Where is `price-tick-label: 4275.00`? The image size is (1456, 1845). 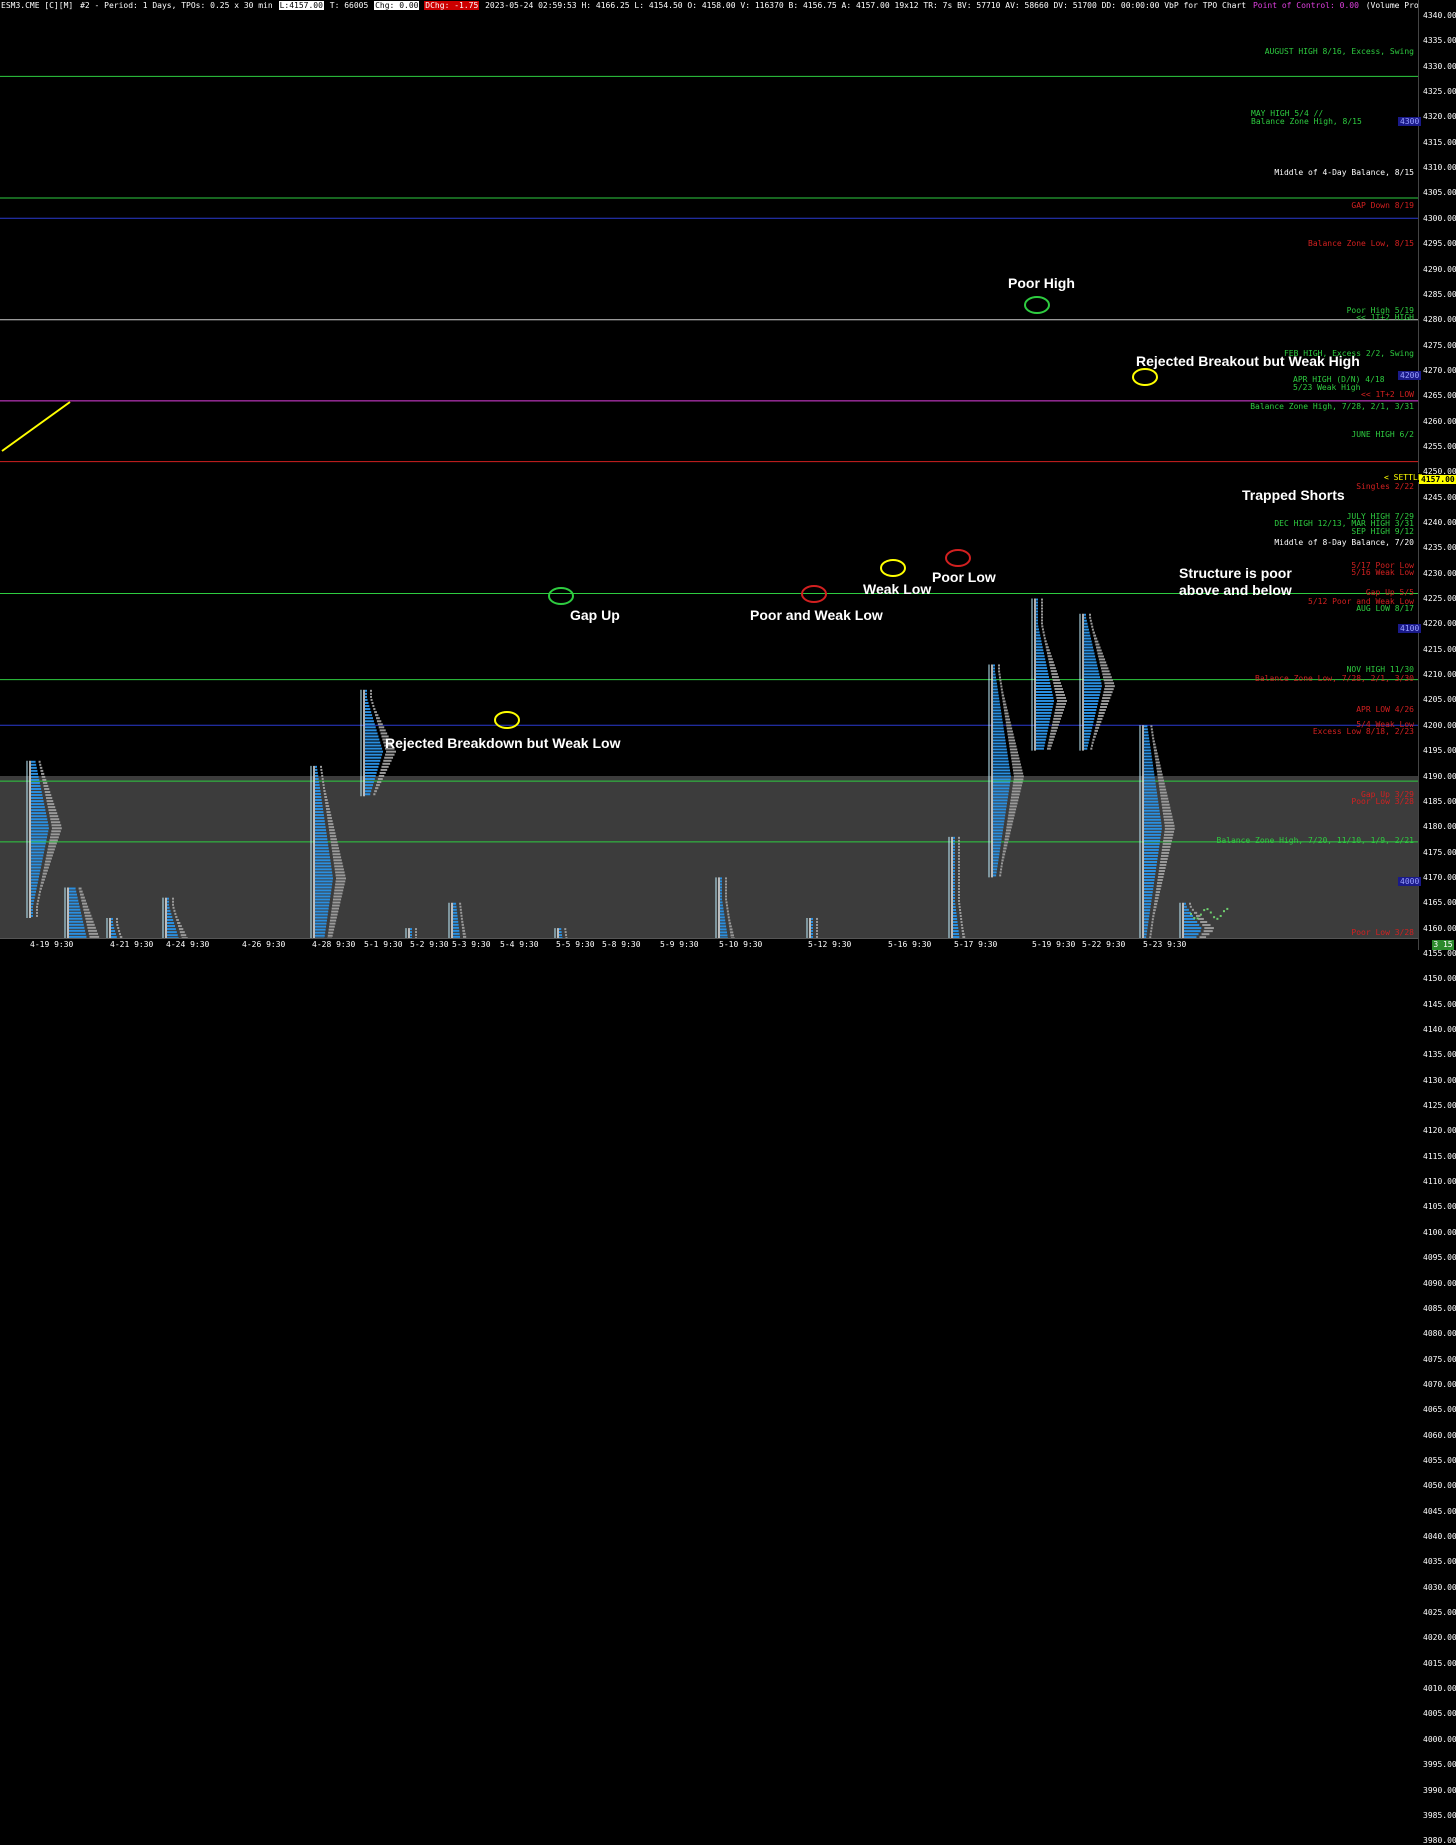 price-tick-label: 4275.00 is located at coordinates (1439, 345).